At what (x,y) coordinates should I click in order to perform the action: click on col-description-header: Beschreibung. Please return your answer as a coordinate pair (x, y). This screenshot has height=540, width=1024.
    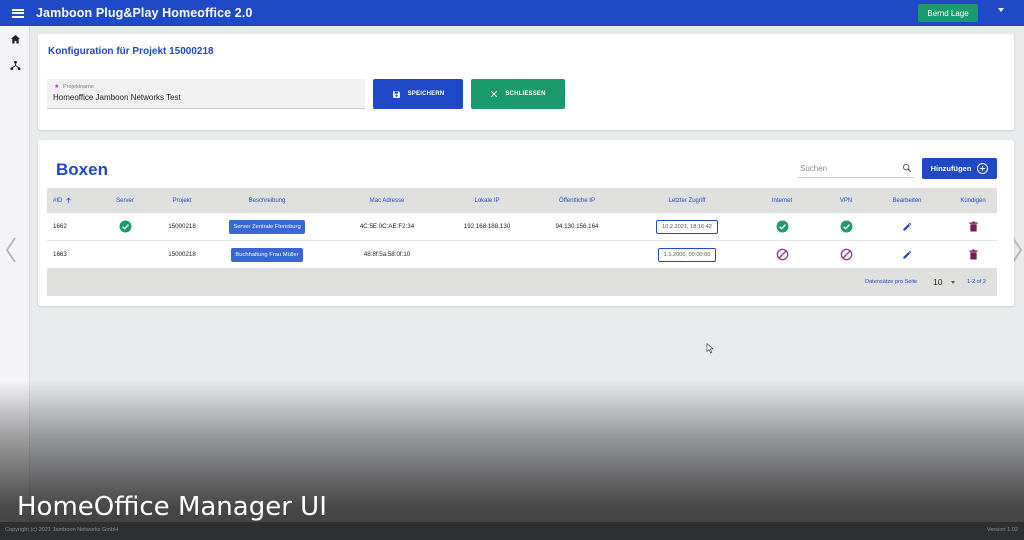
    Looking at the image, I should click on (267, 200).